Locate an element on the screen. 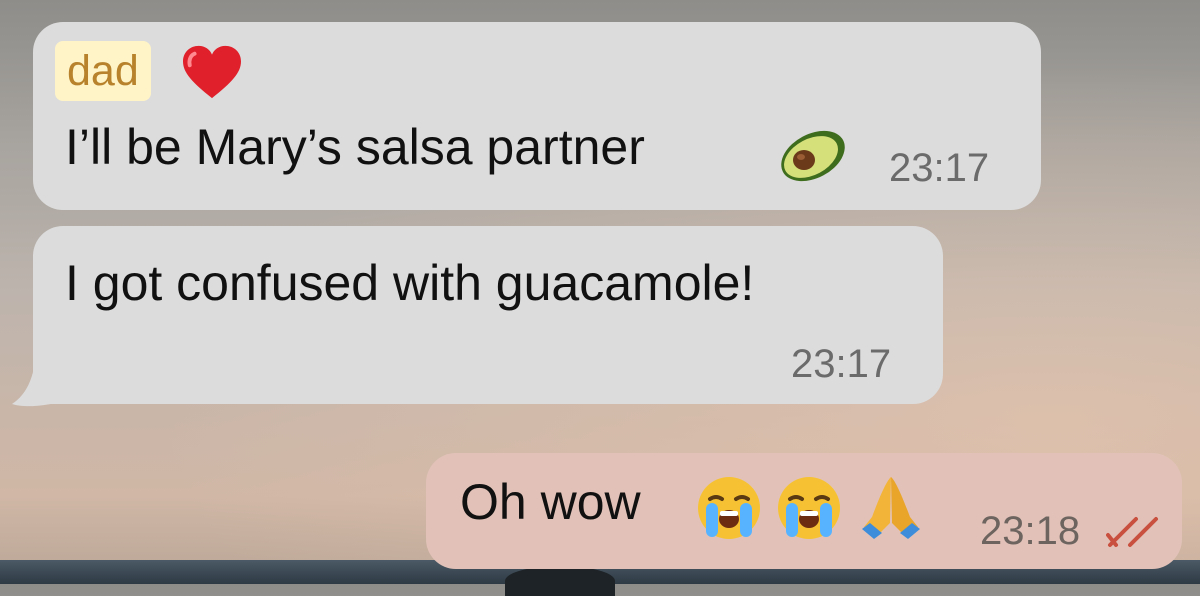 Image resolution: width=1200 pixels, height=596 pixels. folded-hands-emoji is located at coordinates (891, 508).